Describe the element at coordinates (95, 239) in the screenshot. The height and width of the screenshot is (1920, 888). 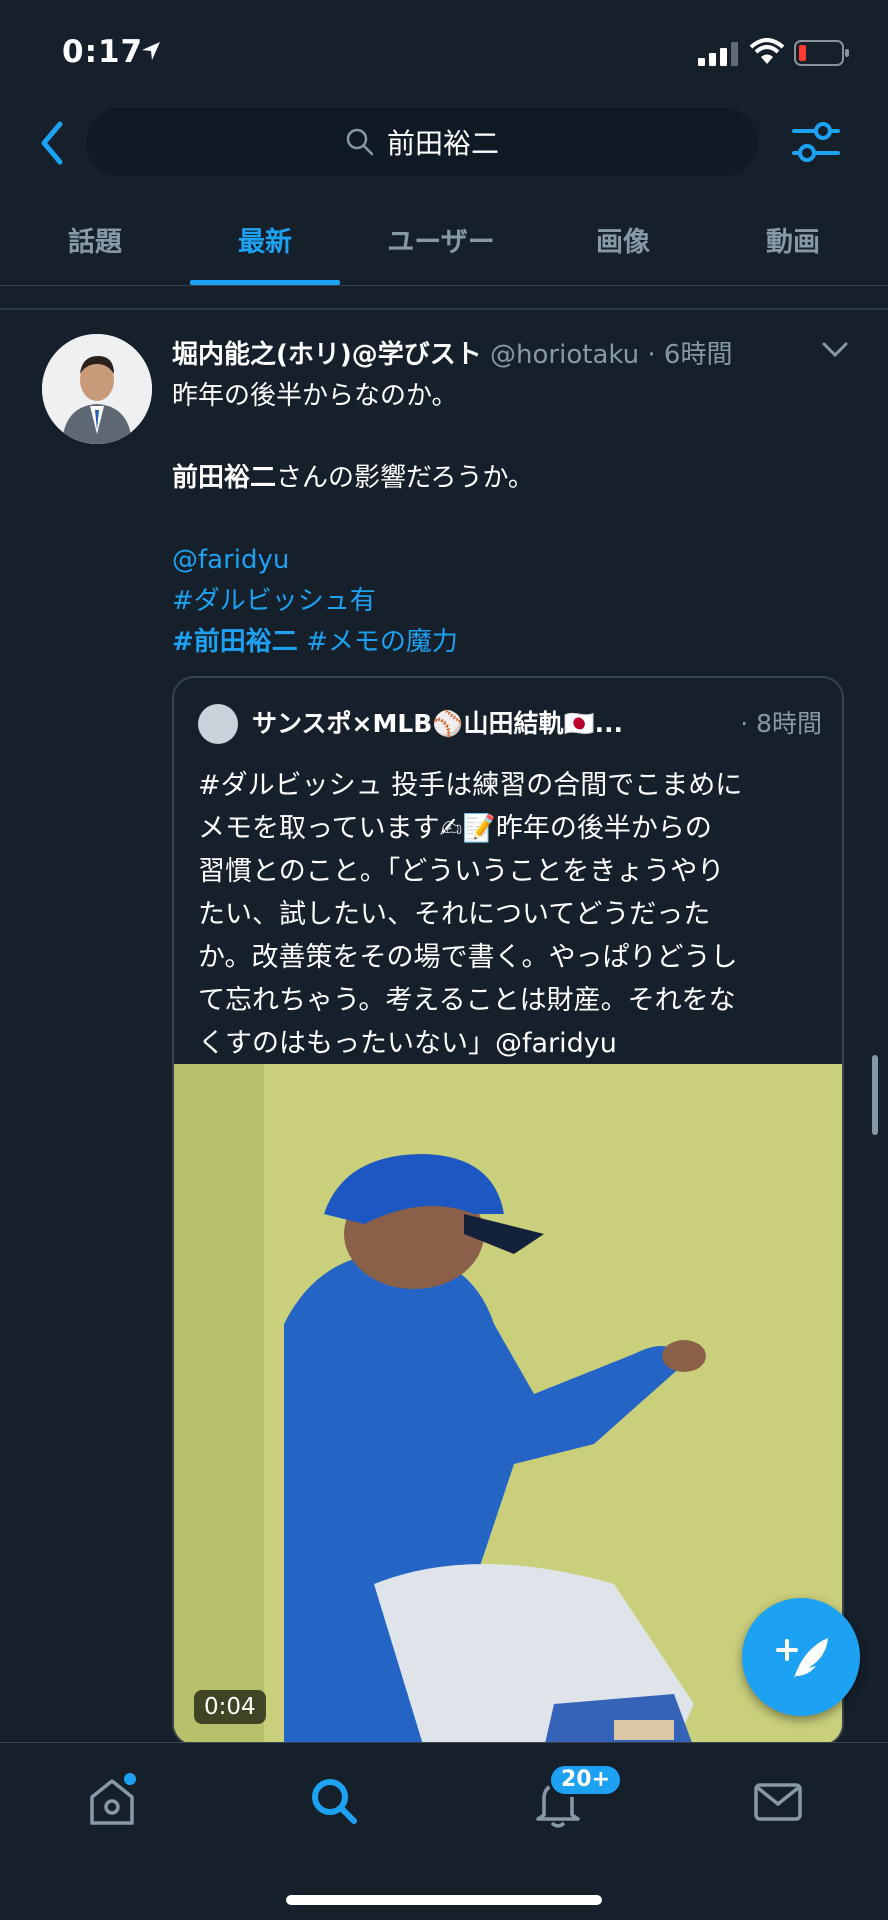
I see `tab-top: 話題` at that location.